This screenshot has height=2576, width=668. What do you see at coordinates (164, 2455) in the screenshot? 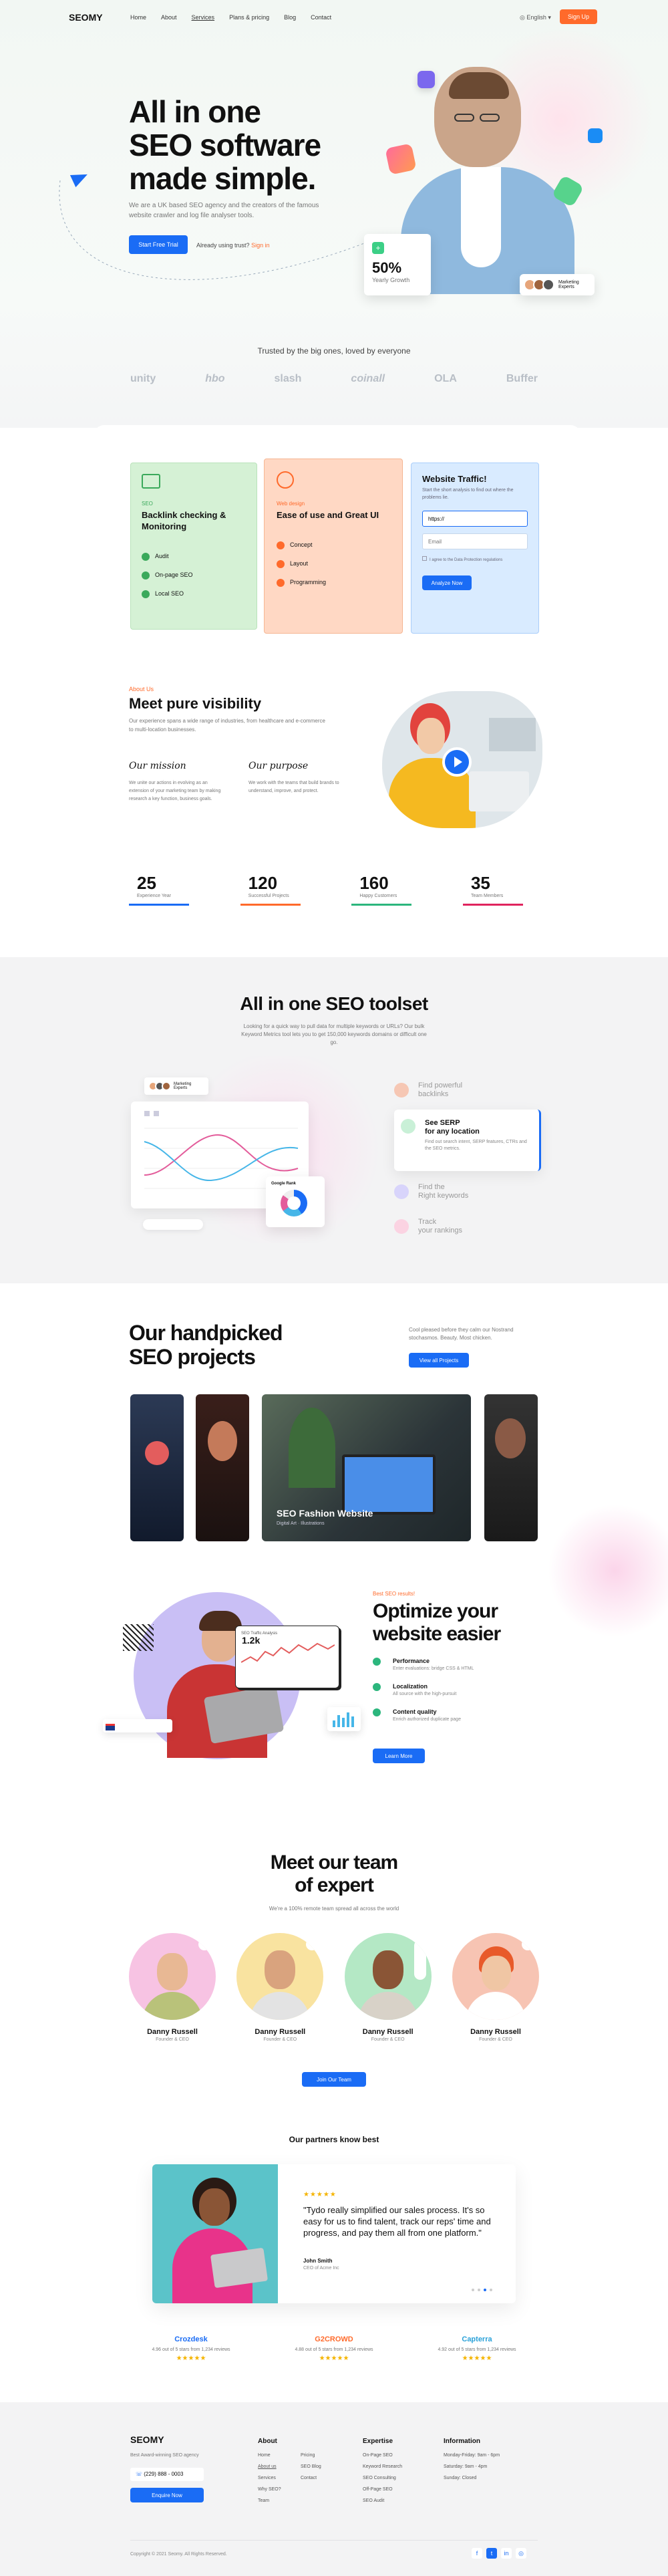
I see `footer-tagline: Best Award-winning SEO agency` at bounding box center [164, 2455].